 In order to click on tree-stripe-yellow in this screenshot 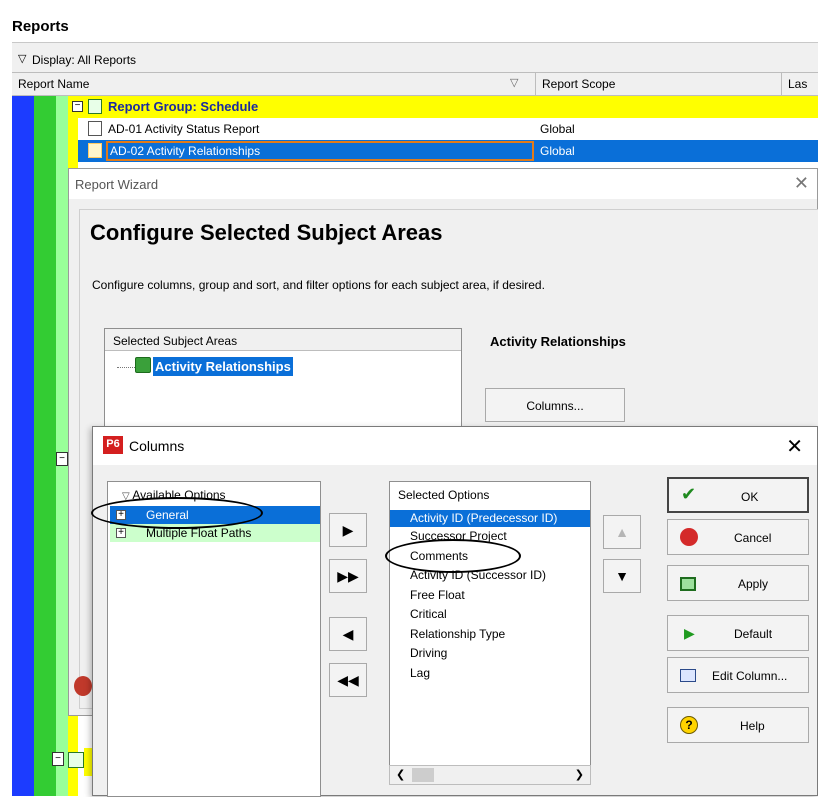, I will do `click(88, 762)`.